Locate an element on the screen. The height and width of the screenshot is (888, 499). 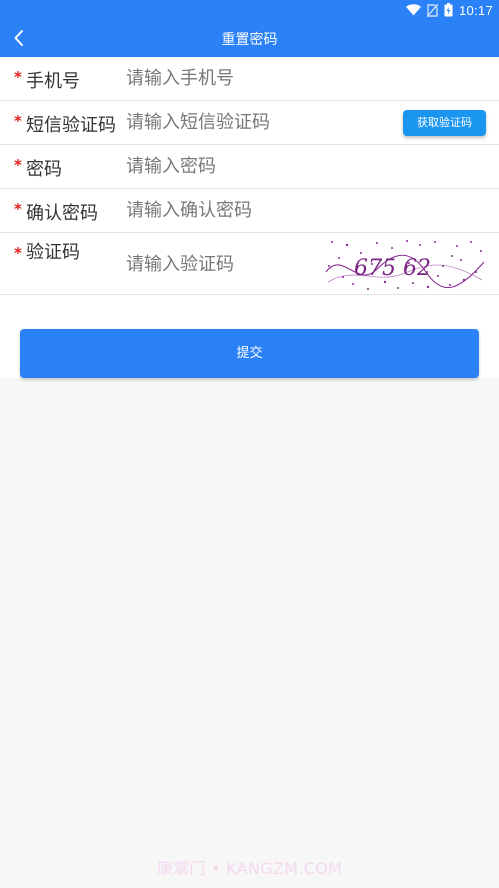
status-time: 10:17 is located at coordinates (475, 10).